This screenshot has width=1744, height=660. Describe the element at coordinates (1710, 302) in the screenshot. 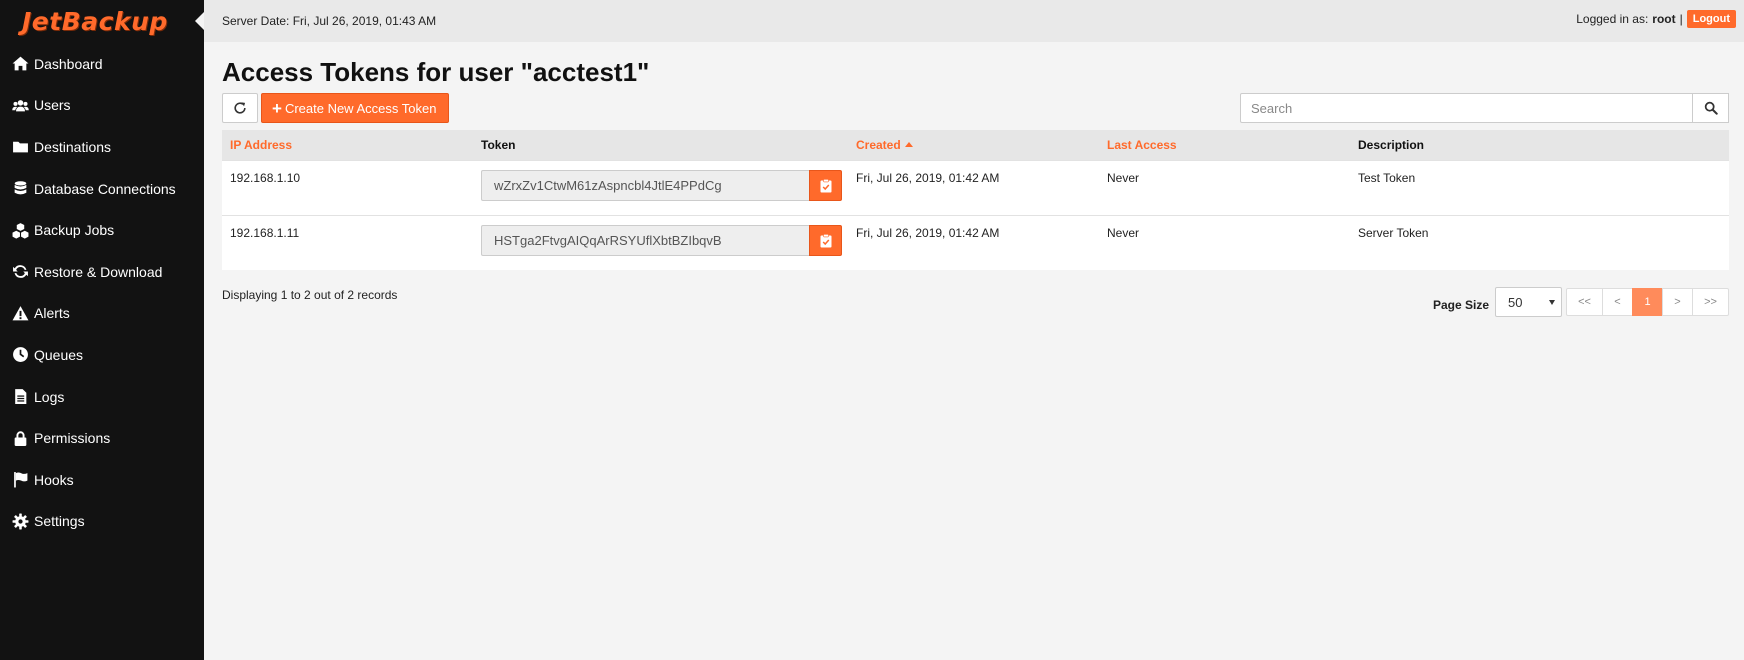

I see `page-last-button: >>` at that location.